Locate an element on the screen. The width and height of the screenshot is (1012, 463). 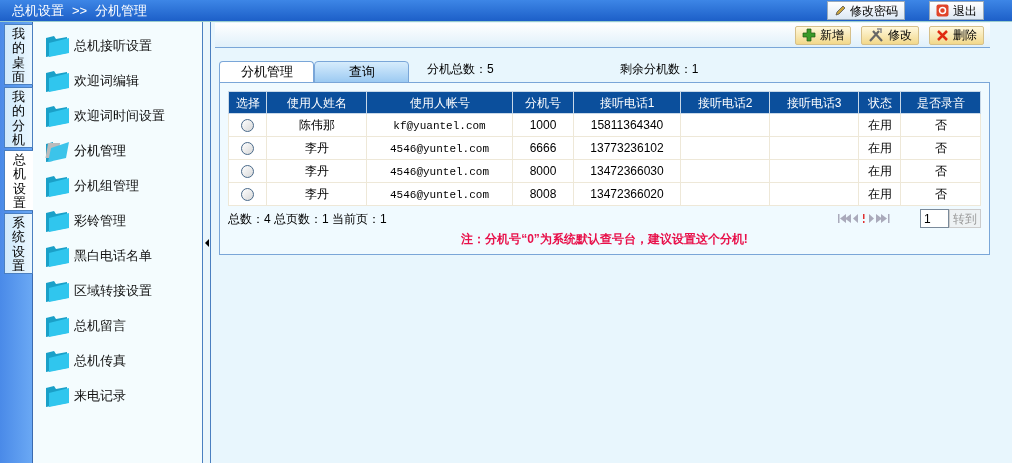
splitter is located at coordinates (207, 242).